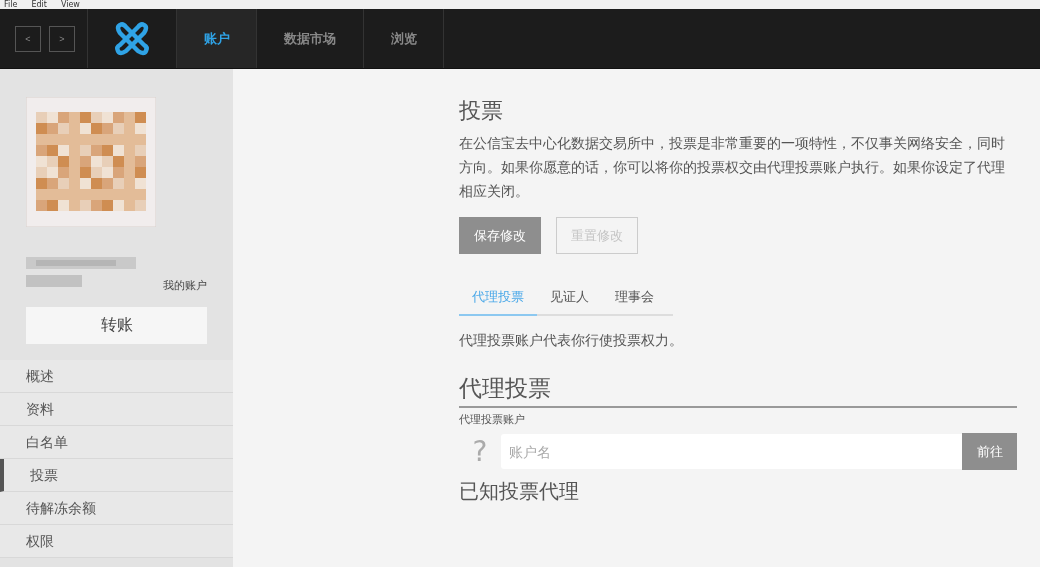  Describe the element at coordinates (732, 167) in the screenshot. I see `intro-text: 方向。如果你愿意的话，你可以将你的投票权交由代理投票账户执行。如果你设定了代理` at that location.